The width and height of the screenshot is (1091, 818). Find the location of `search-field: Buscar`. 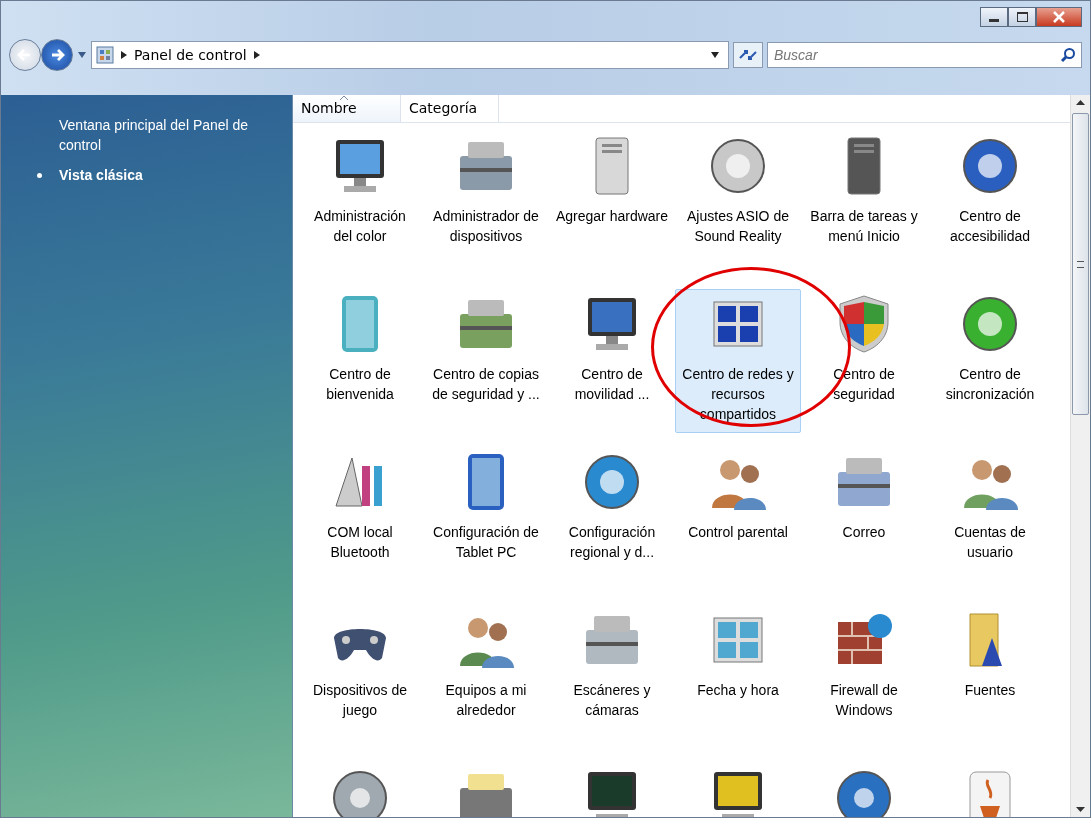

search-field: Buscar is located at coordinates (924, 55).